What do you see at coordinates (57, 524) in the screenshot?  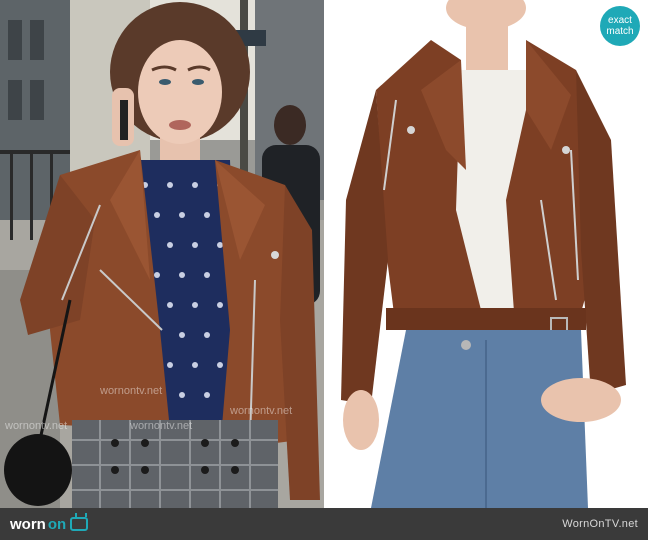 I see `logo-word-on: on` at bounding box center [57, 524].